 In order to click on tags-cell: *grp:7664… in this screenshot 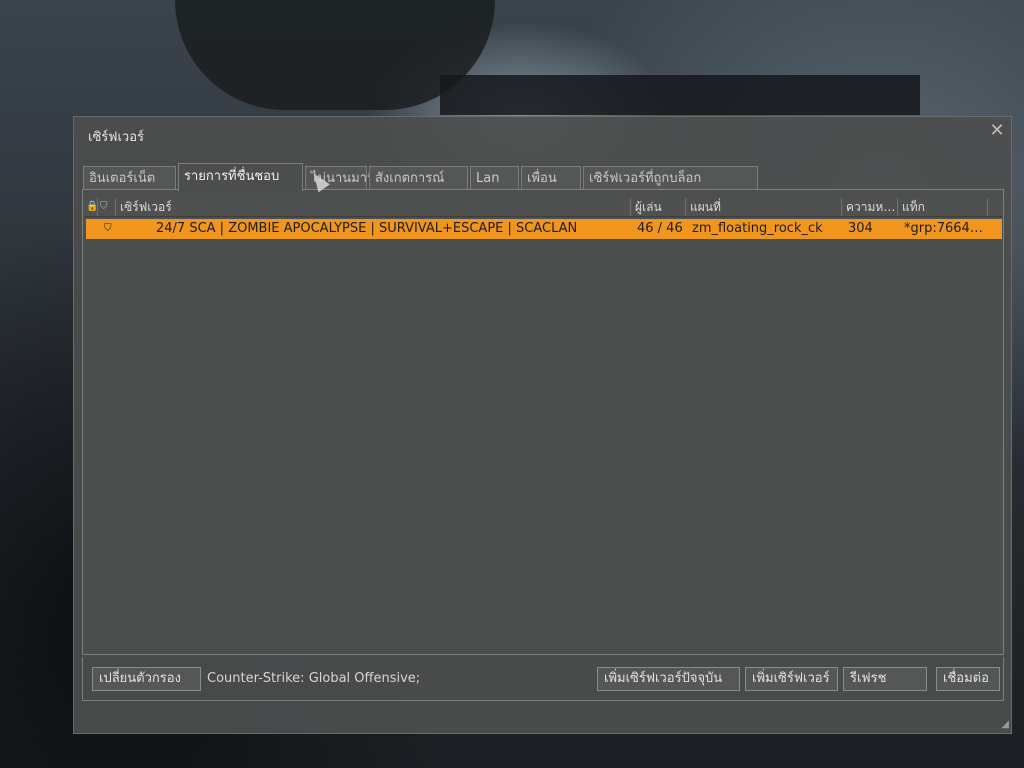, I will do `click(943, 228)`.